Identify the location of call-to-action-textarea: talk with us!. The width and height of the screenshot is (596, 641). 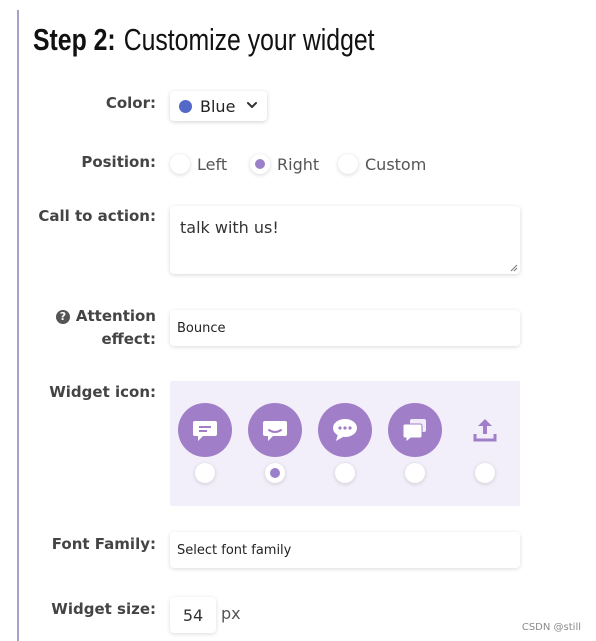
(345, 240).